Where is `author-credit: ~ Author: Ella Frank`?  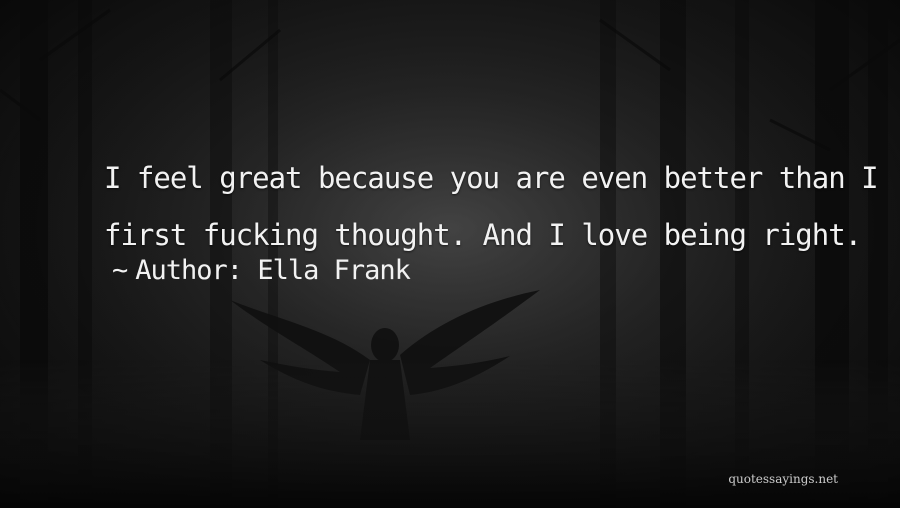 author-credit: ~ Author: Ella Frank is located at coordinates (261, 270).